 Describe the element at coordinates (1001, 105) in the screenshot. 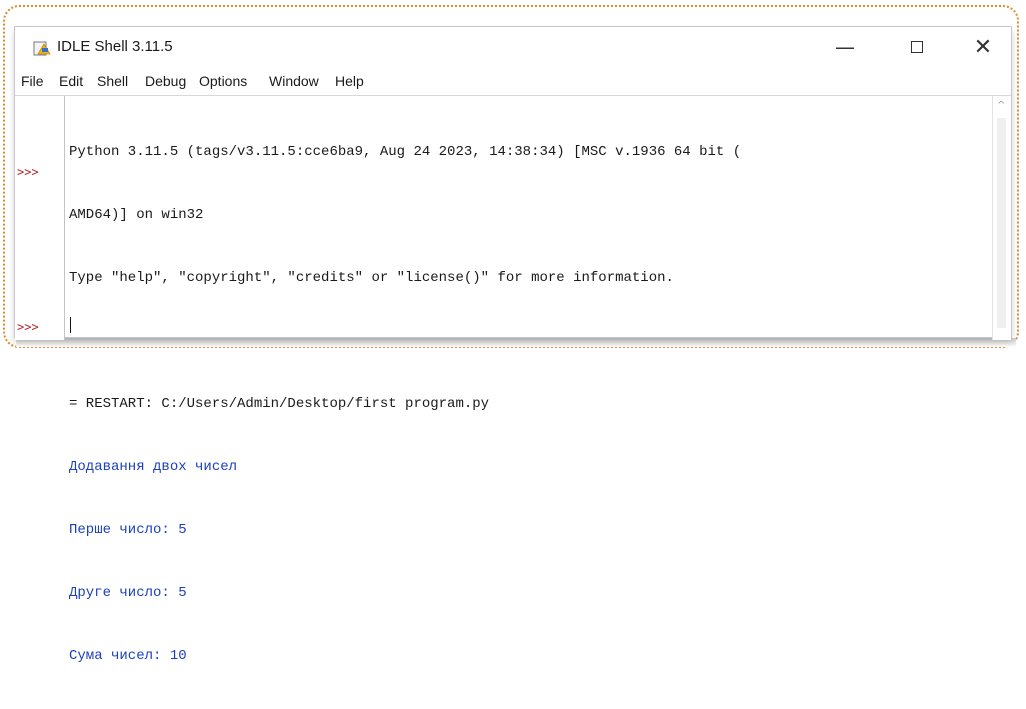

I see `scroll-up-arrow-icon: ^` at that location.